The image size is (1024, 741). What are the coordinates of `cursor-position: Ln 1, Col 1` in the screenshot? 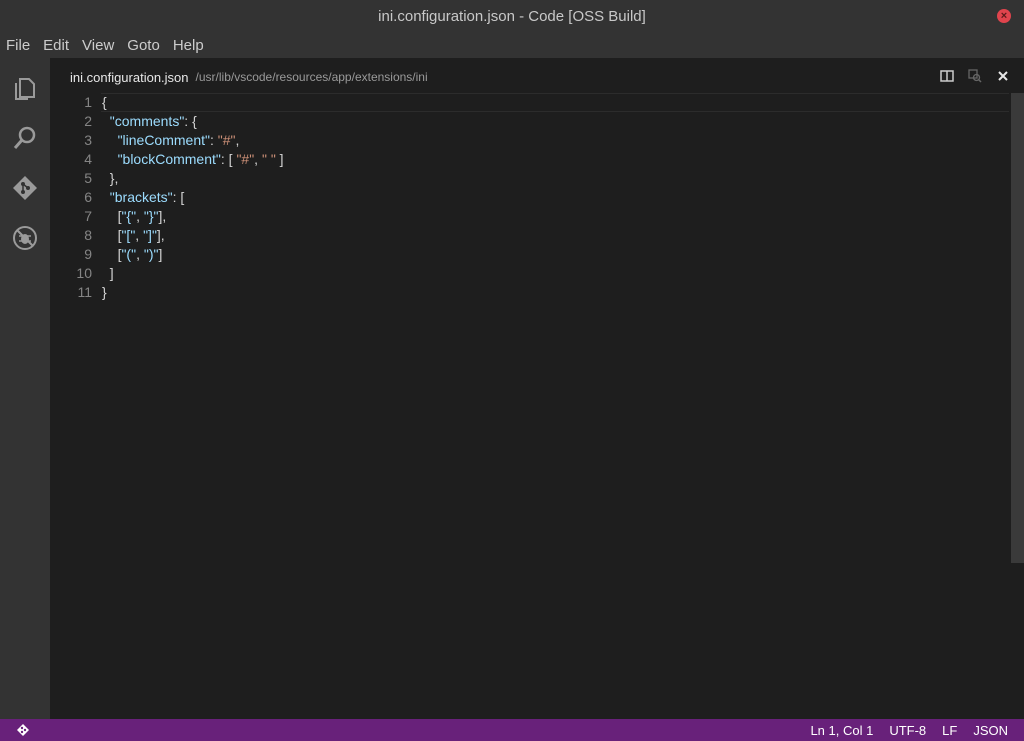 It's located at (841, 730).